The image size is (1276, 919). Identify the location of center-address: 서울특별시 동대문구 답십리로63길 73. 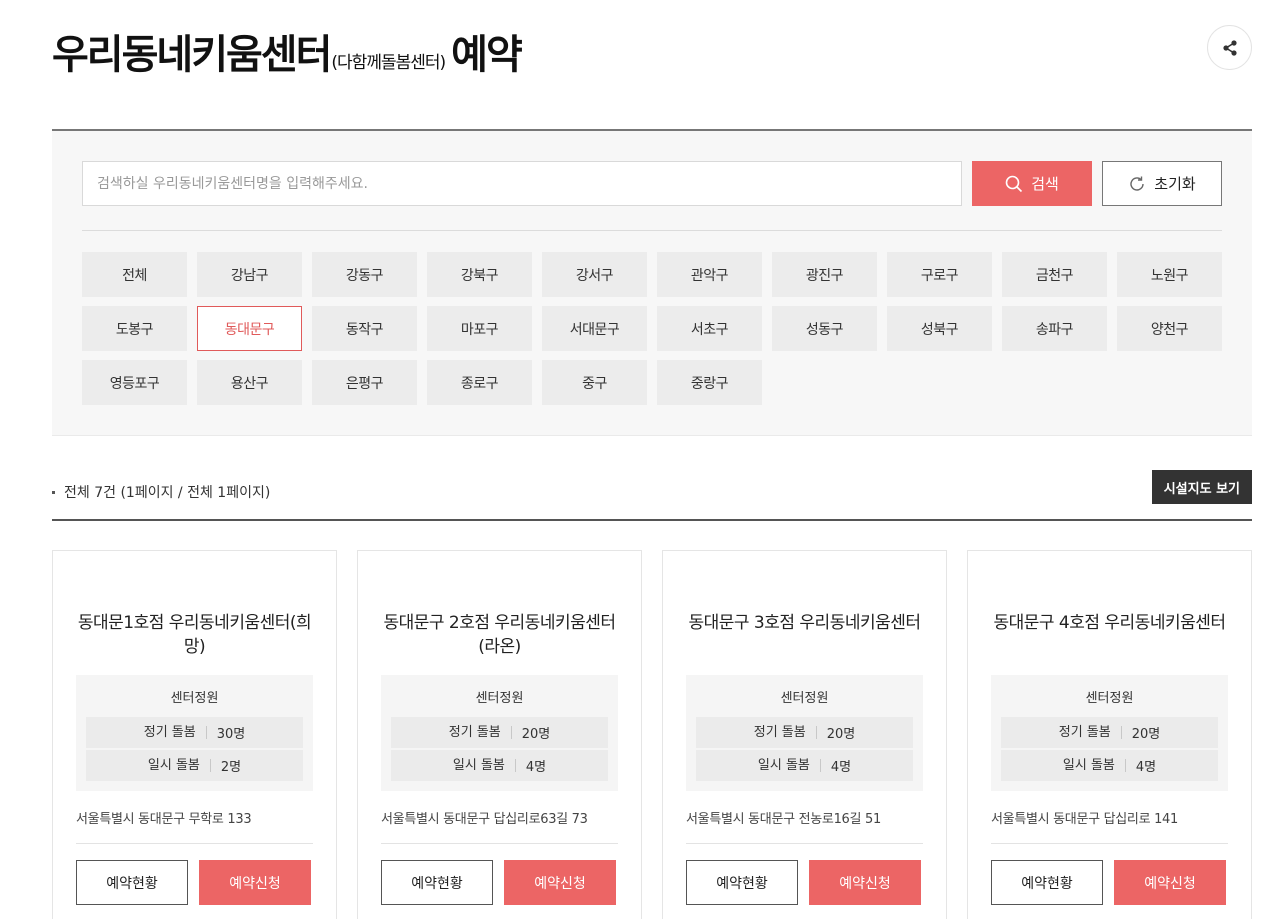
(484, 819).